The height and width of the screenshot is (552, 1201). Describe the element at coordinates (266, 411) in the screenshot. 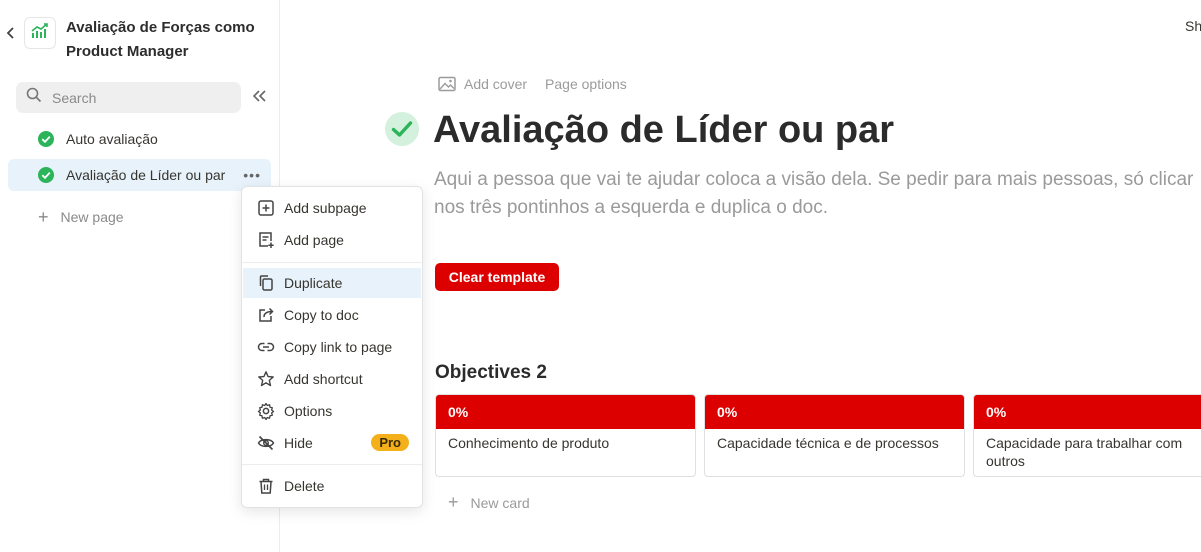

I see `gear-icon` at that location.